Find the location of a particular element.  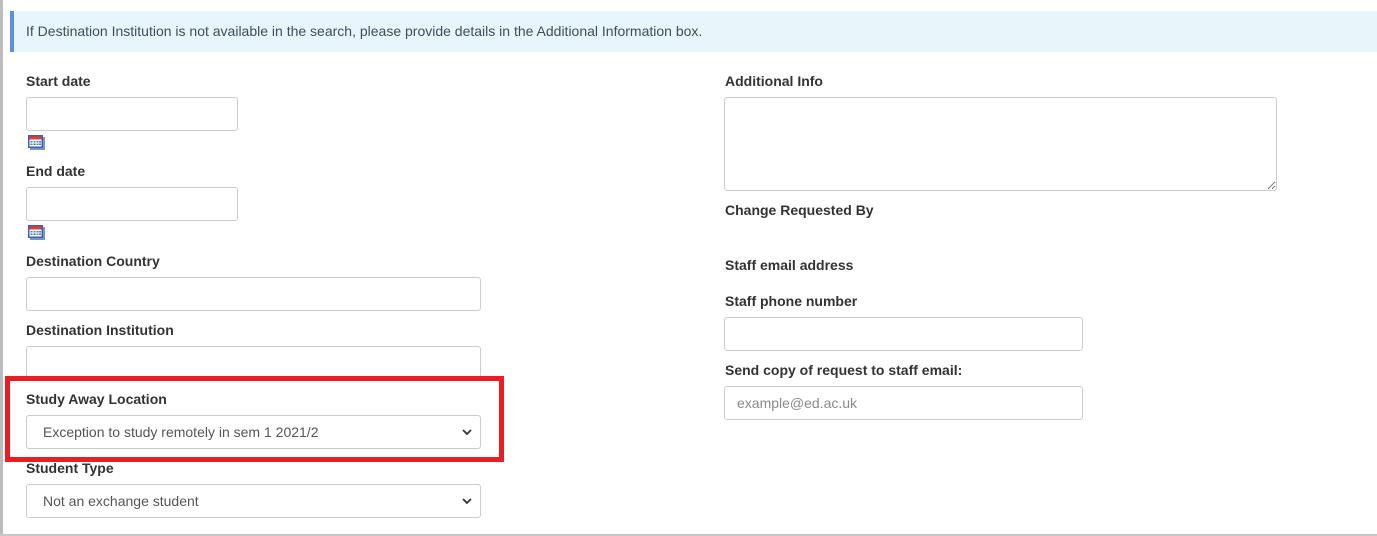

destination-country-input is located at coordinates (253, 294).